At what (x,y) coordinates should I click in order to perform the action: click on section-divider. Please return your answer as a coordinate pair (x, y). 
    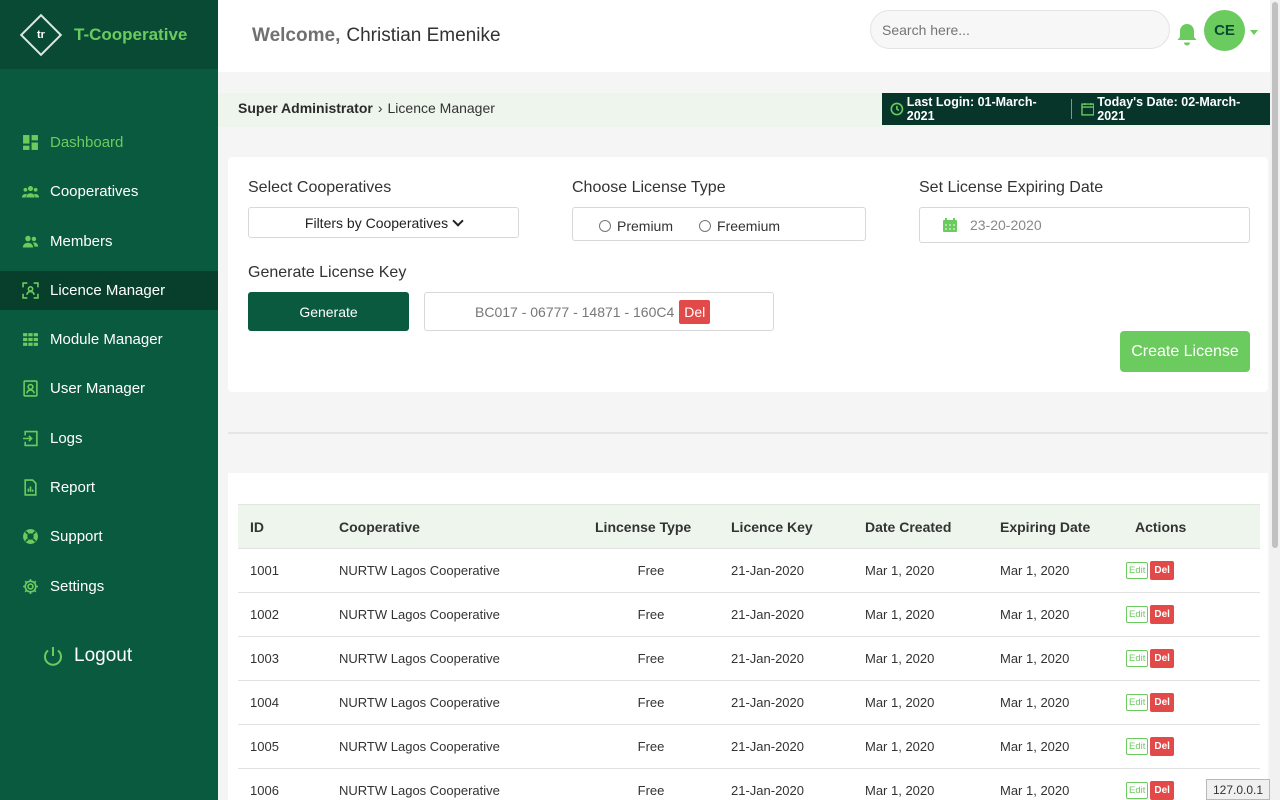
    Looking at the image, I should click on (748, 433).